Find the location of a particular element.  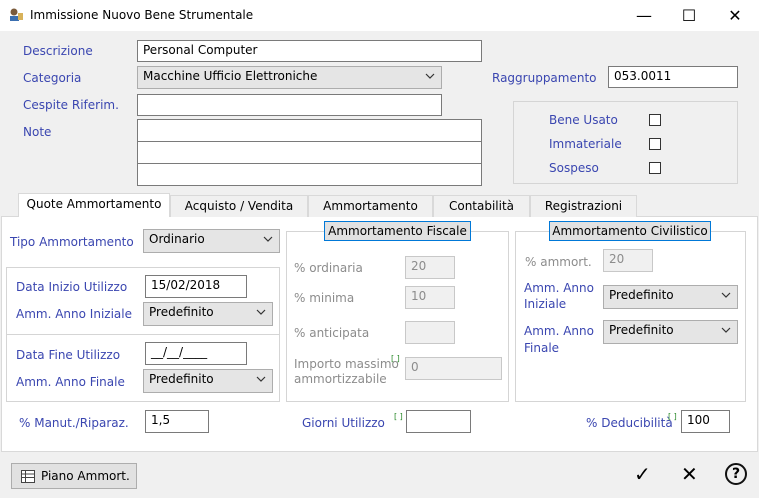

raggruppamento-label: Raggruppamento is located at coordinates (544, 78).